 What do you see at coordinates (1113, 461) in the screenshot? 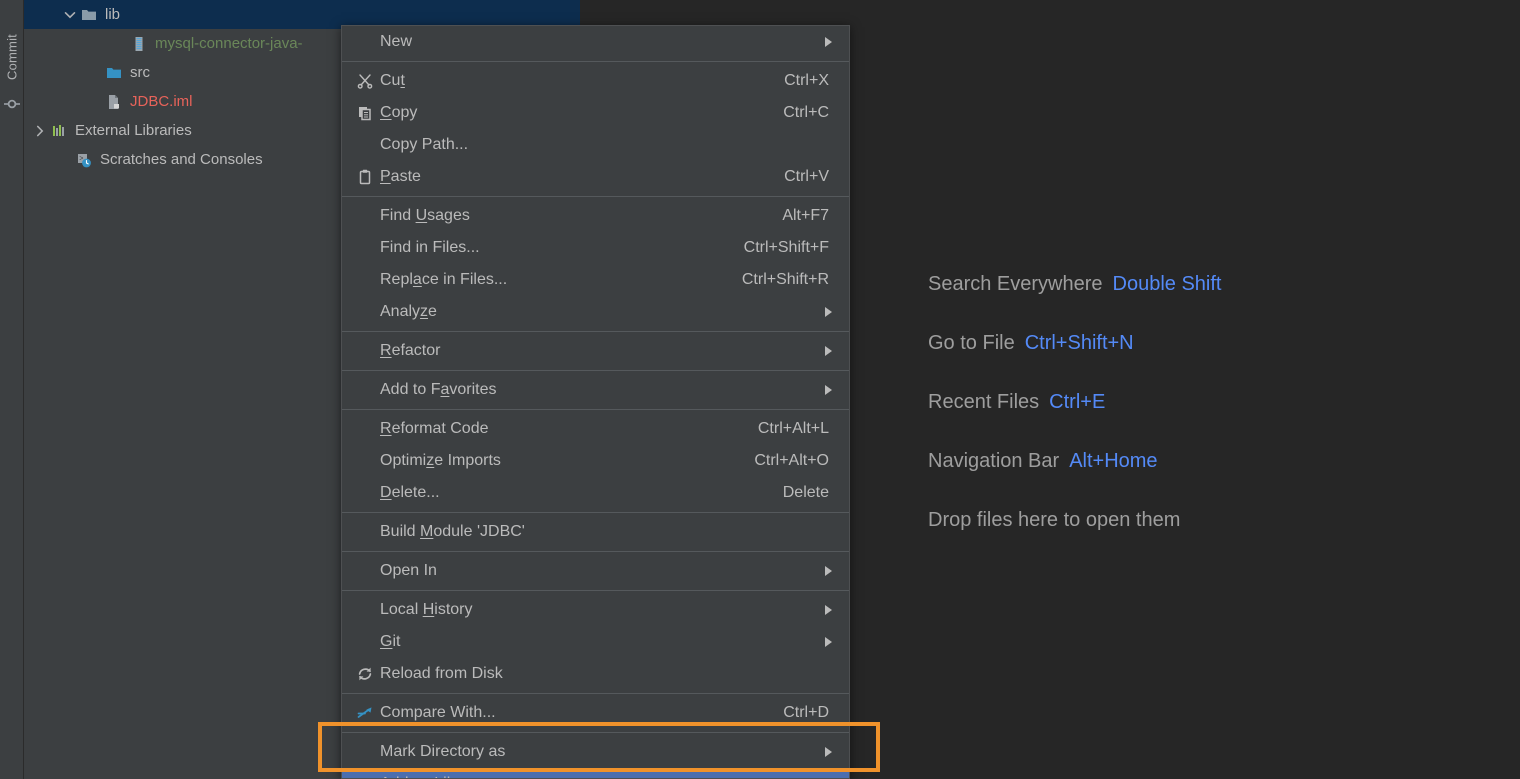
I see `editor-hint-shortcut: Alt+Home` at bounding box center [1113, 461].